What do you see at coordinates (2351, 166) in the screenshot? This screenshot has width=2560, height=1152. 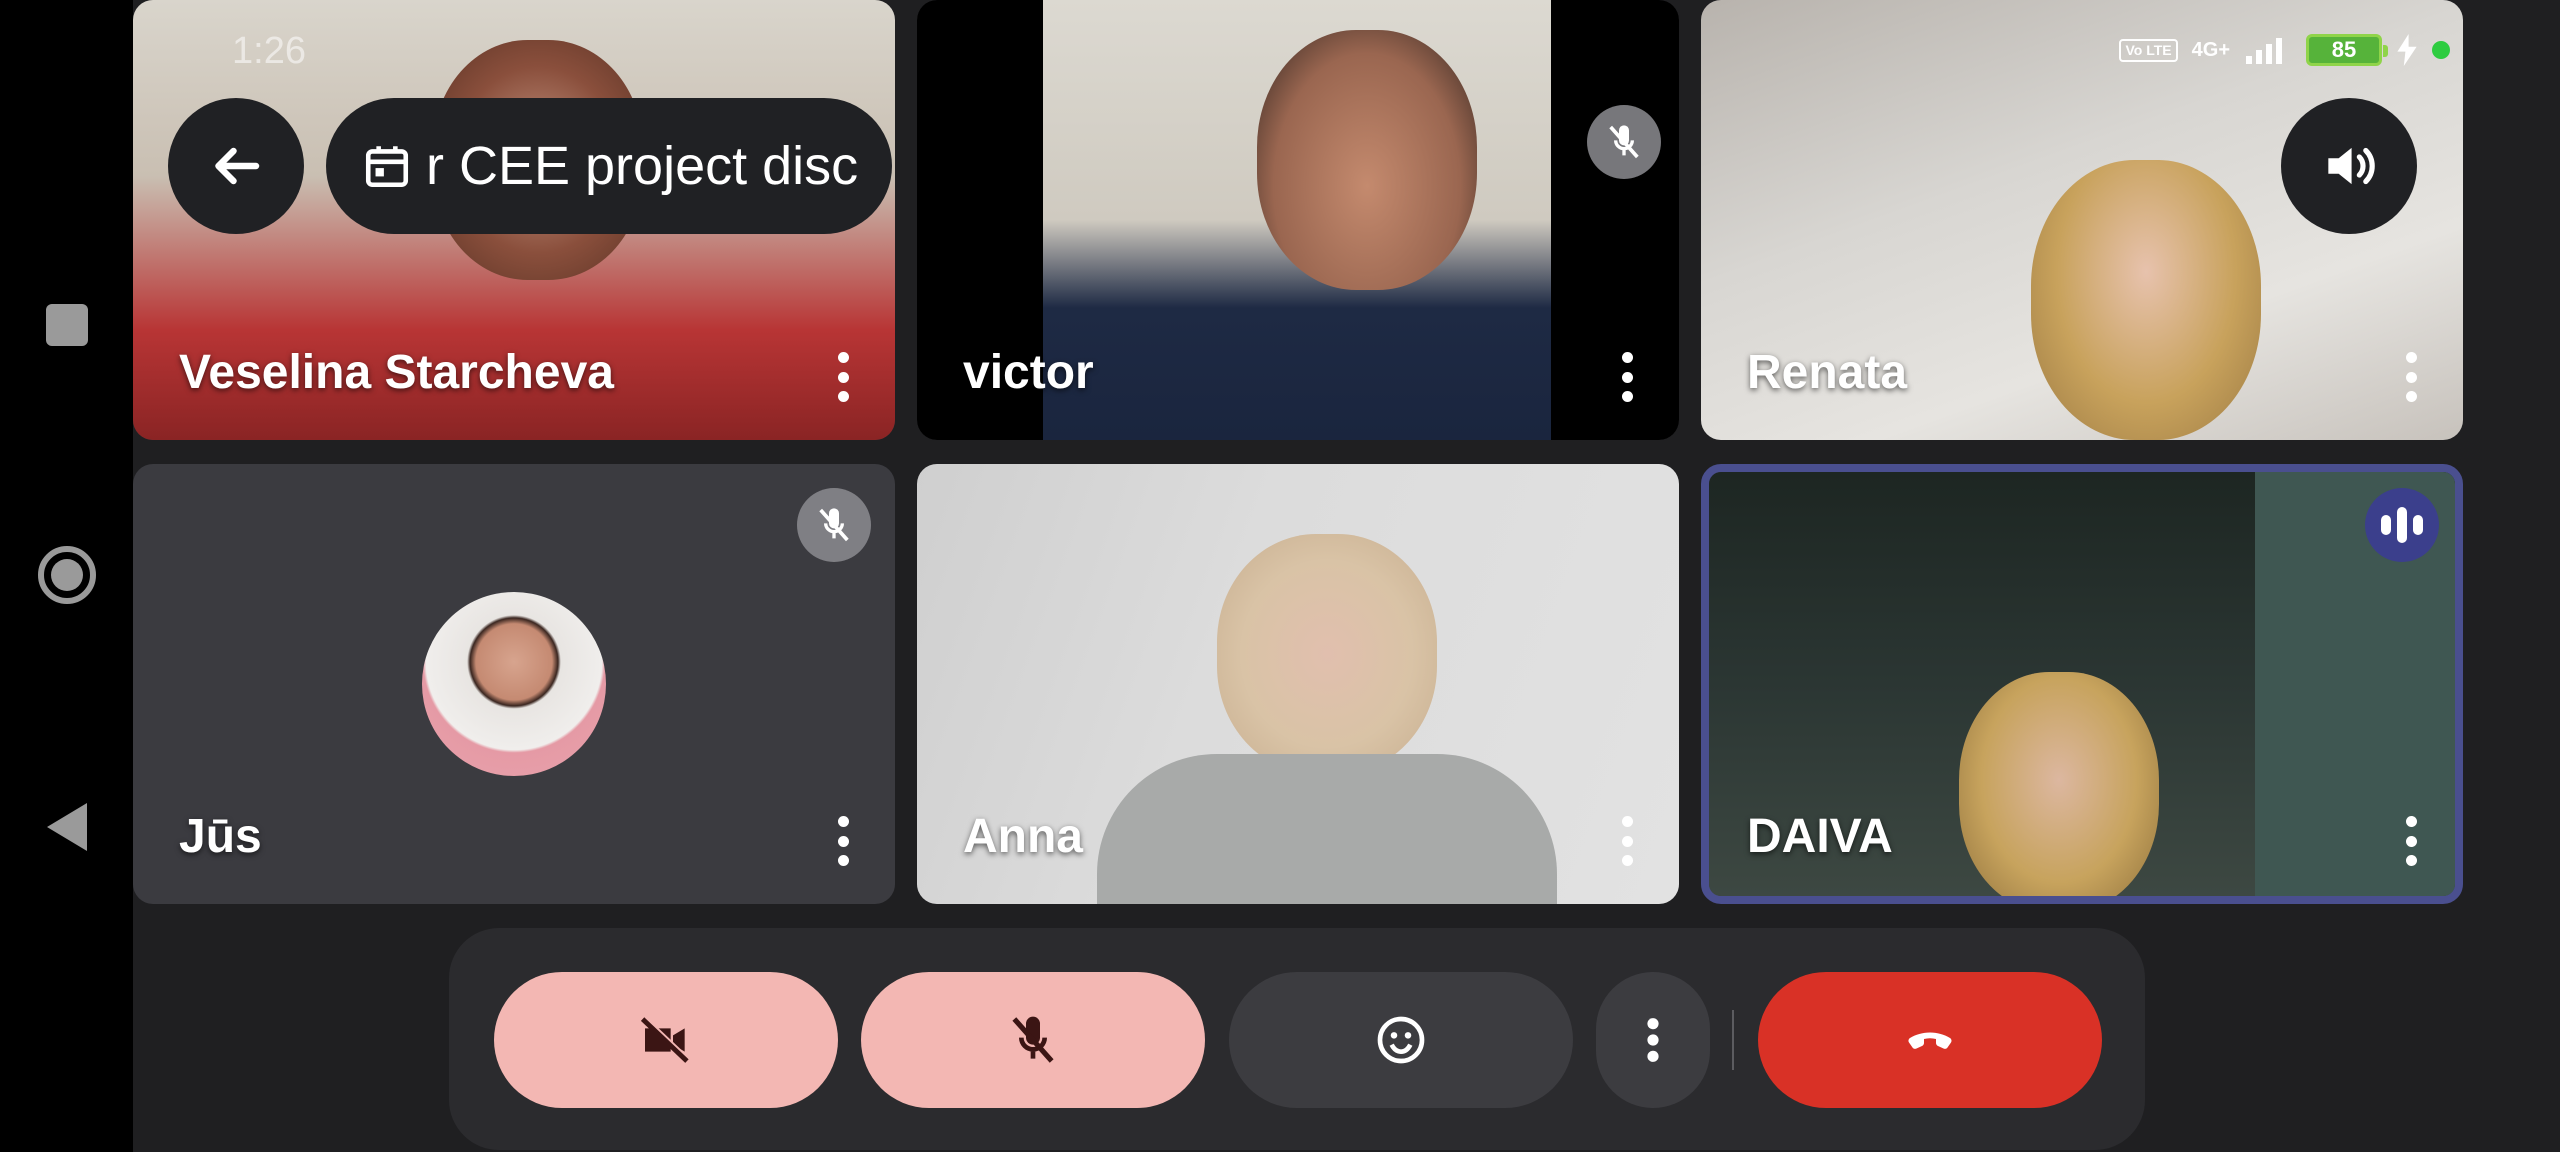 I see `speaker-volume-icon` at bounding box center [2351, 166].